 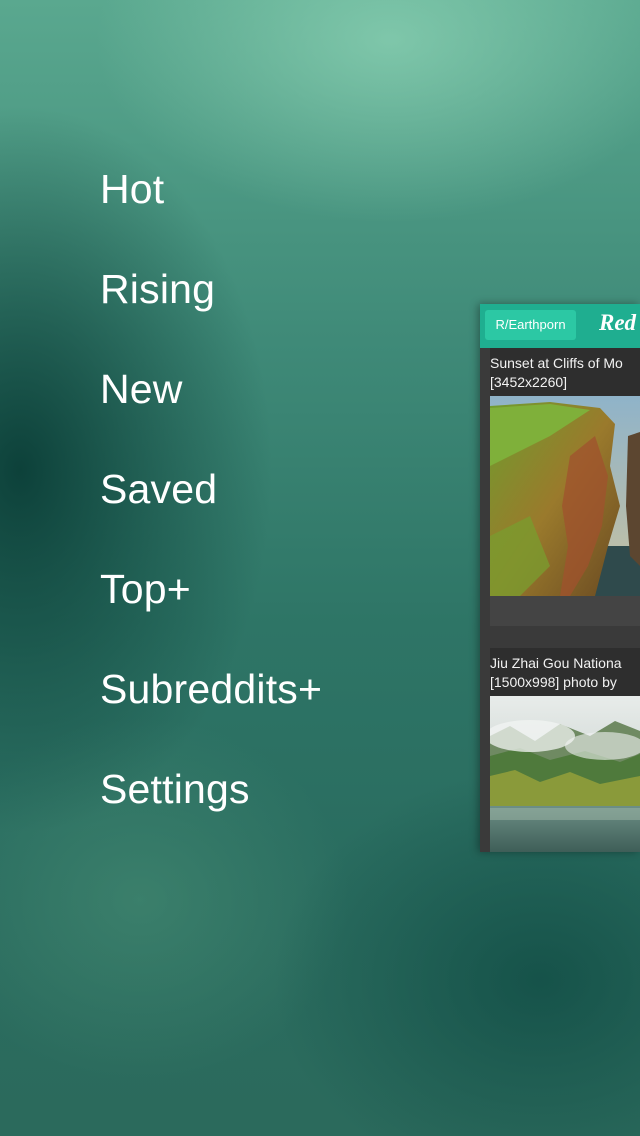 I want to click on post-title: Sunset at Cliffs of Mo, so click(x=556, y=363).